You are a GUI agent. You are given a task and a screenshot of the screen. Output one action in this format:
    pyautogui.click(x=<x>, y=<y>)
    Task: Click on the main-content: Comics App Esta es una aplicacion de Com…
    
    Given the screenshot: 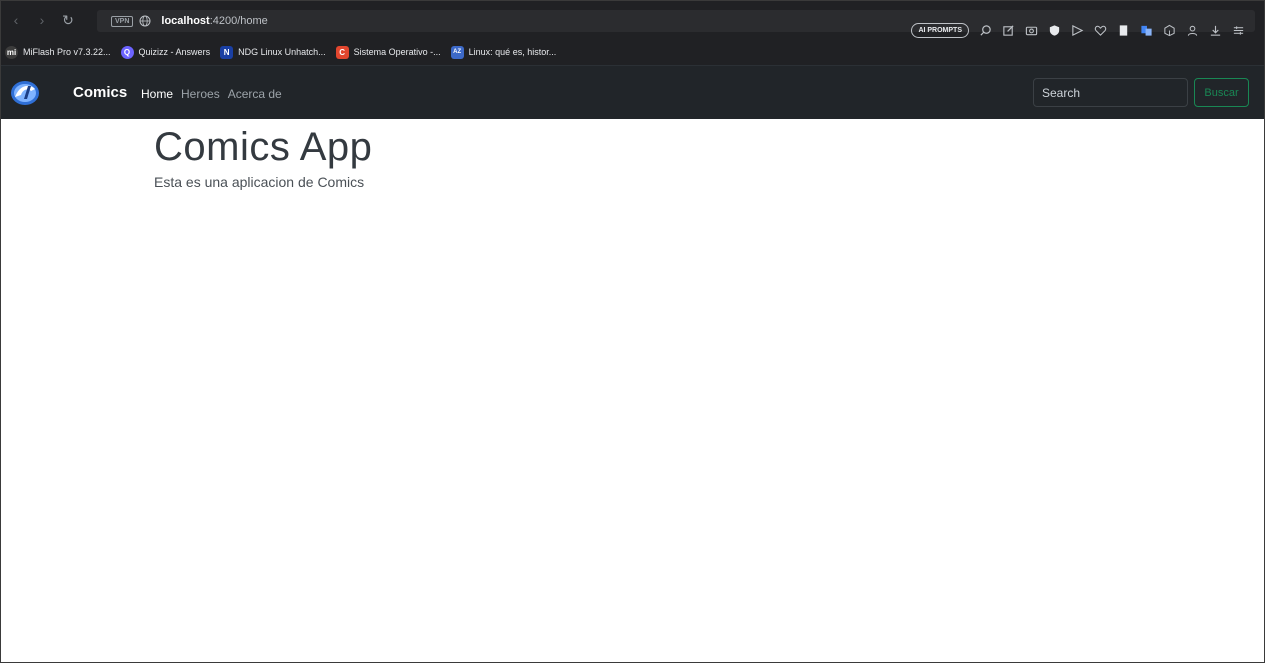 What is the action you would take?
    pyautogui.click(x=263, y=157)
    